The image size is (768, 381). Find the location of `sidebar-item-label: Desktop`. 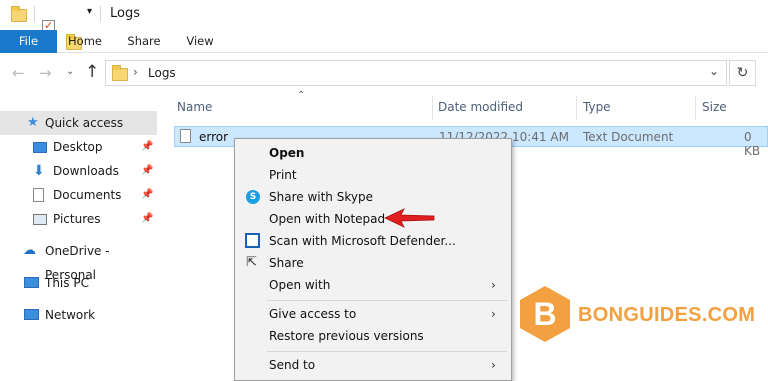

sidebar-item-label: Desktop is located at coordinates (78, 147).